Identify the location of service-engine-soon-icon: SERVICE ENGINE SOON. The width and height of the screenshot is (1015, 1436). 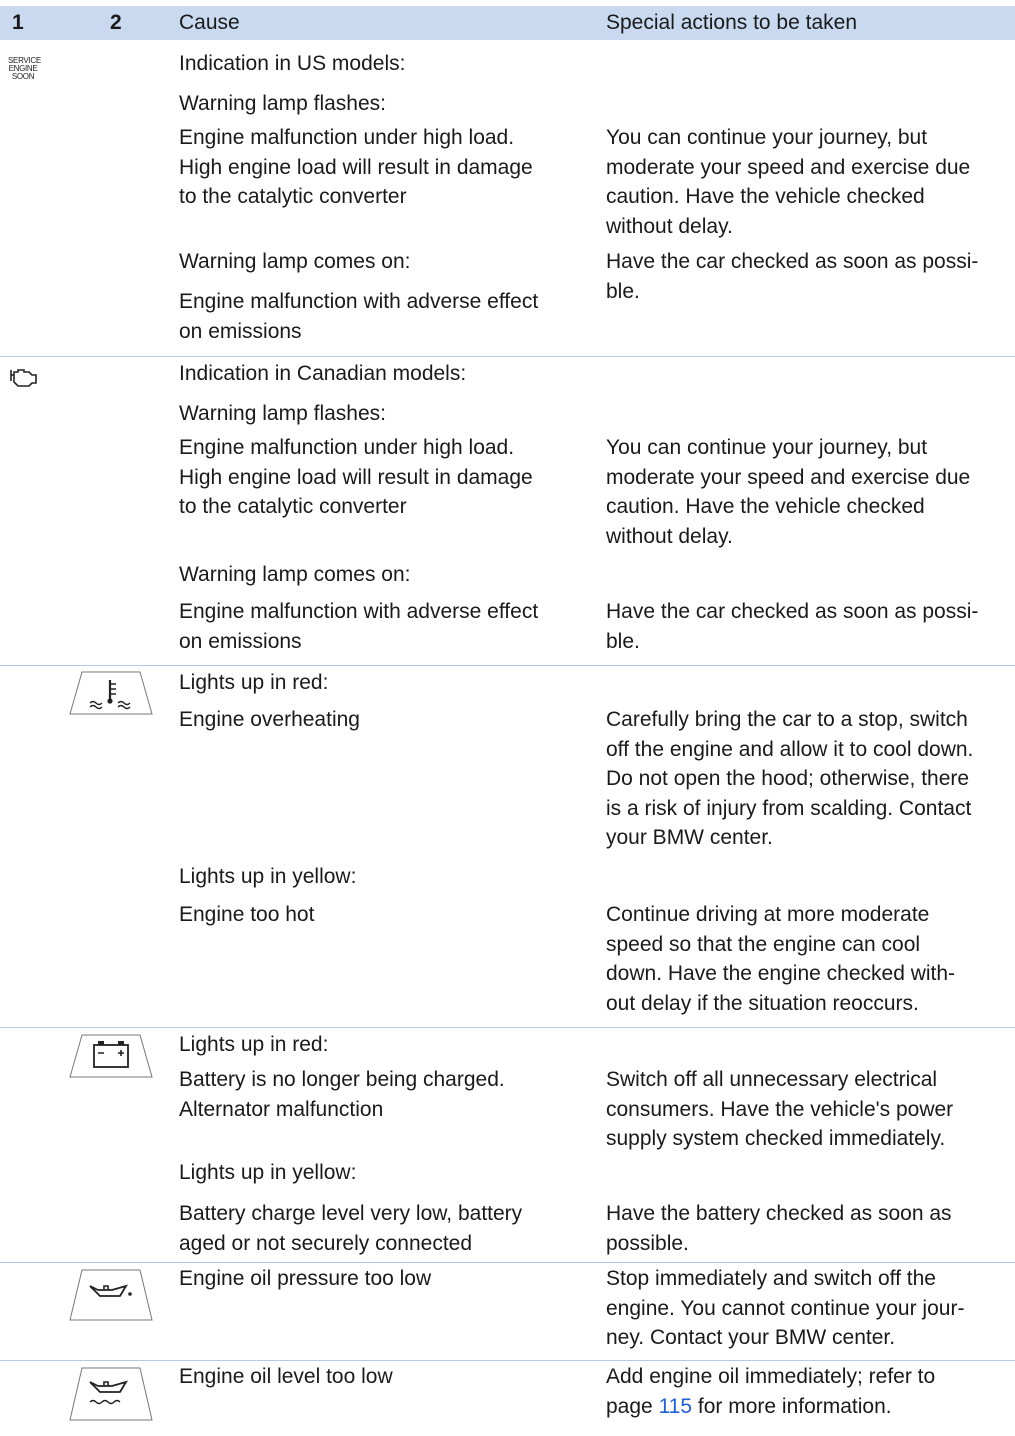
(24, 68).